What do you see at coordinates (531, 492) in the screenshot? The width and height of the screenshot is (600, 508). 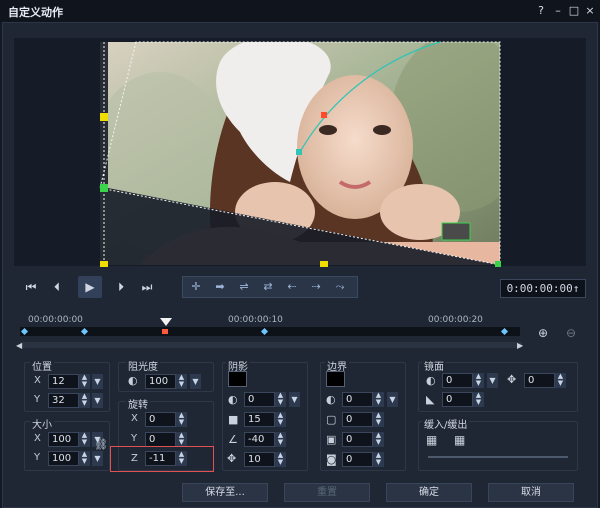 I see `cancel-button: 取消` at bounding box center [531, 492].